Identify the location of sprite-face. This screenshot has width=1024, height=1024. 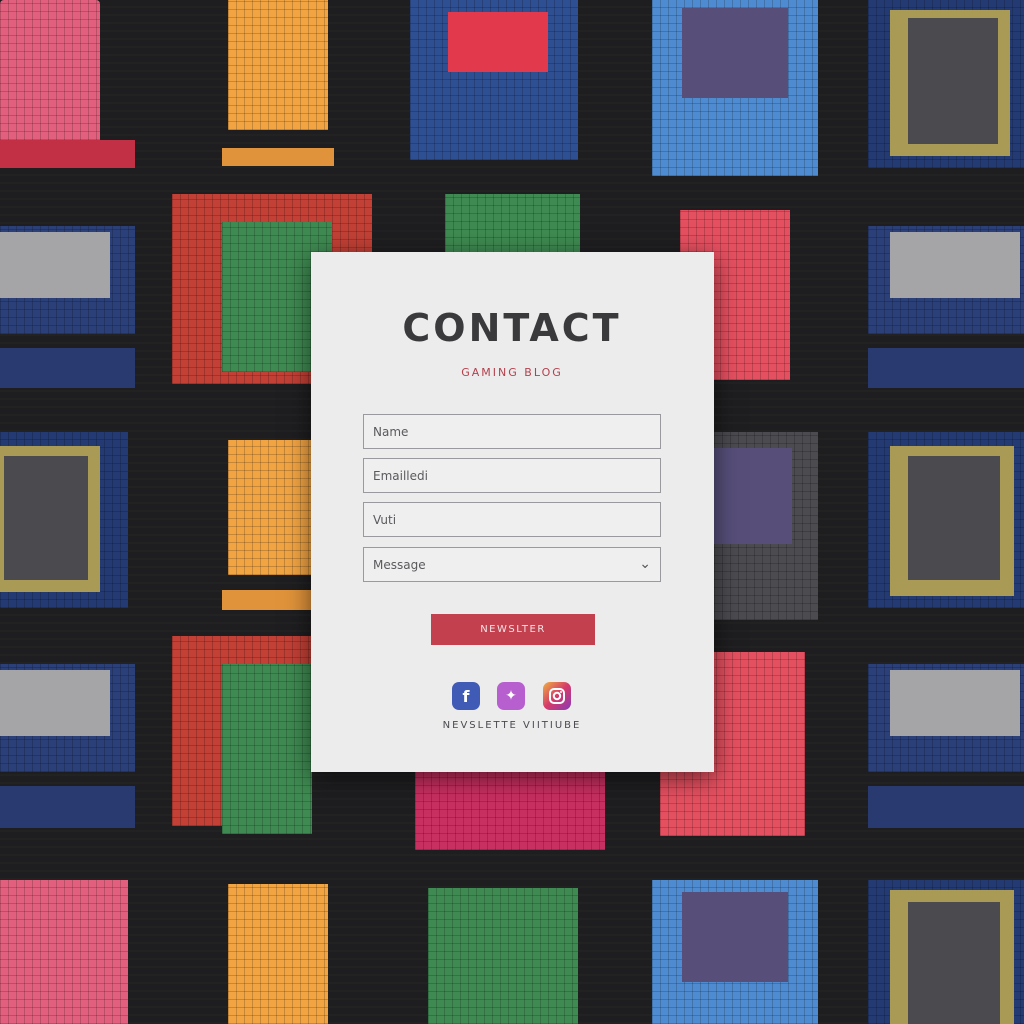
(498, 42).